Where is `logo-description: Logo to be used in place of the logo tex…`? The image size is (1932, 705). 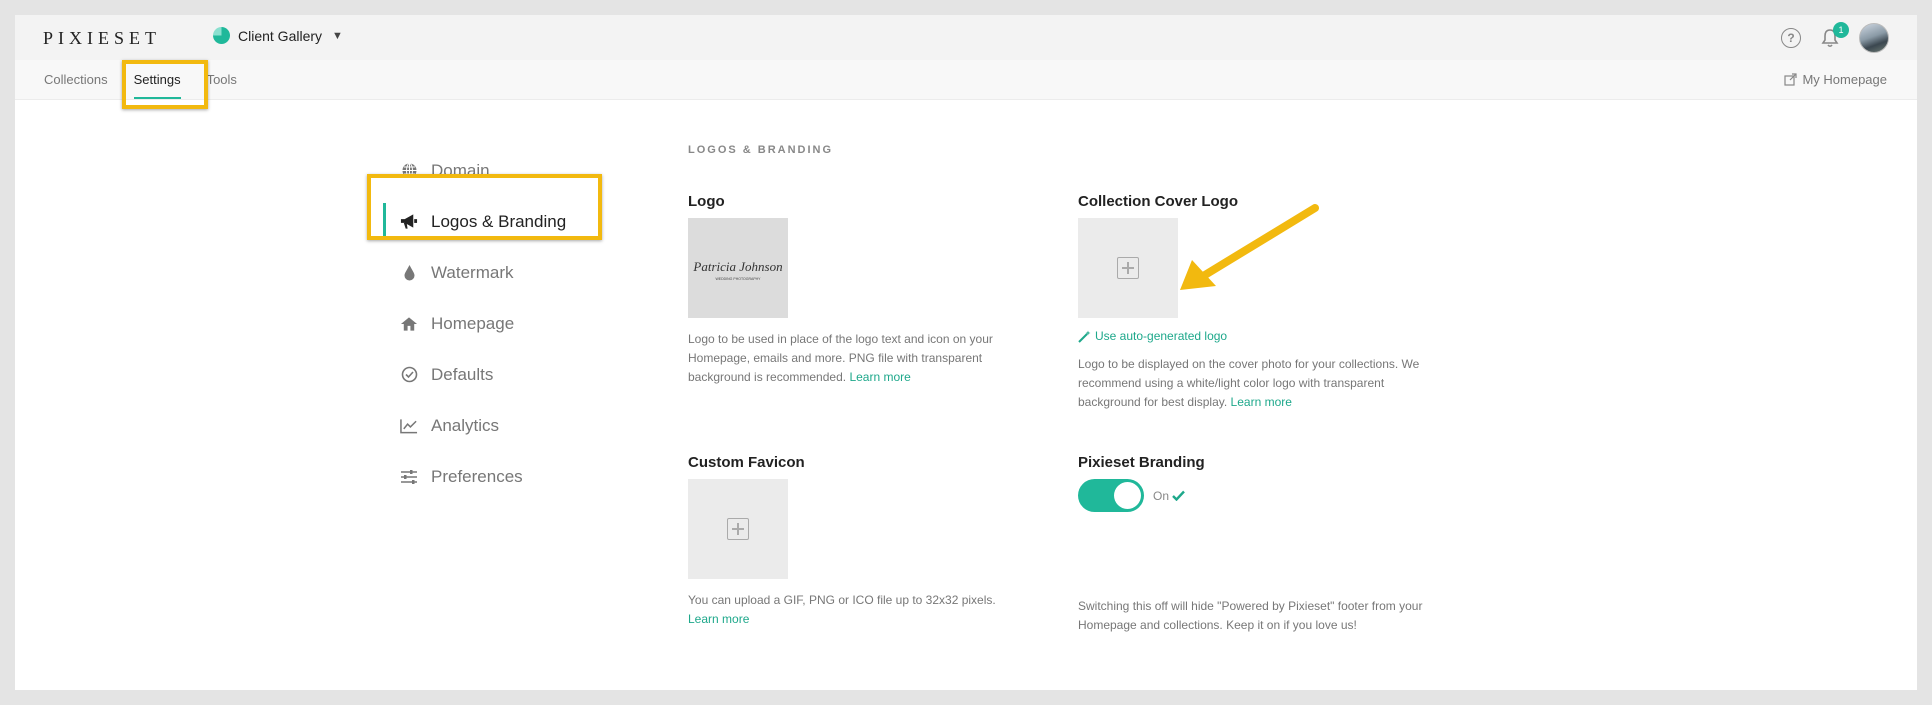
logo-description: Logo to be used in place of the logo tex… is located at coordinates (840, 358).